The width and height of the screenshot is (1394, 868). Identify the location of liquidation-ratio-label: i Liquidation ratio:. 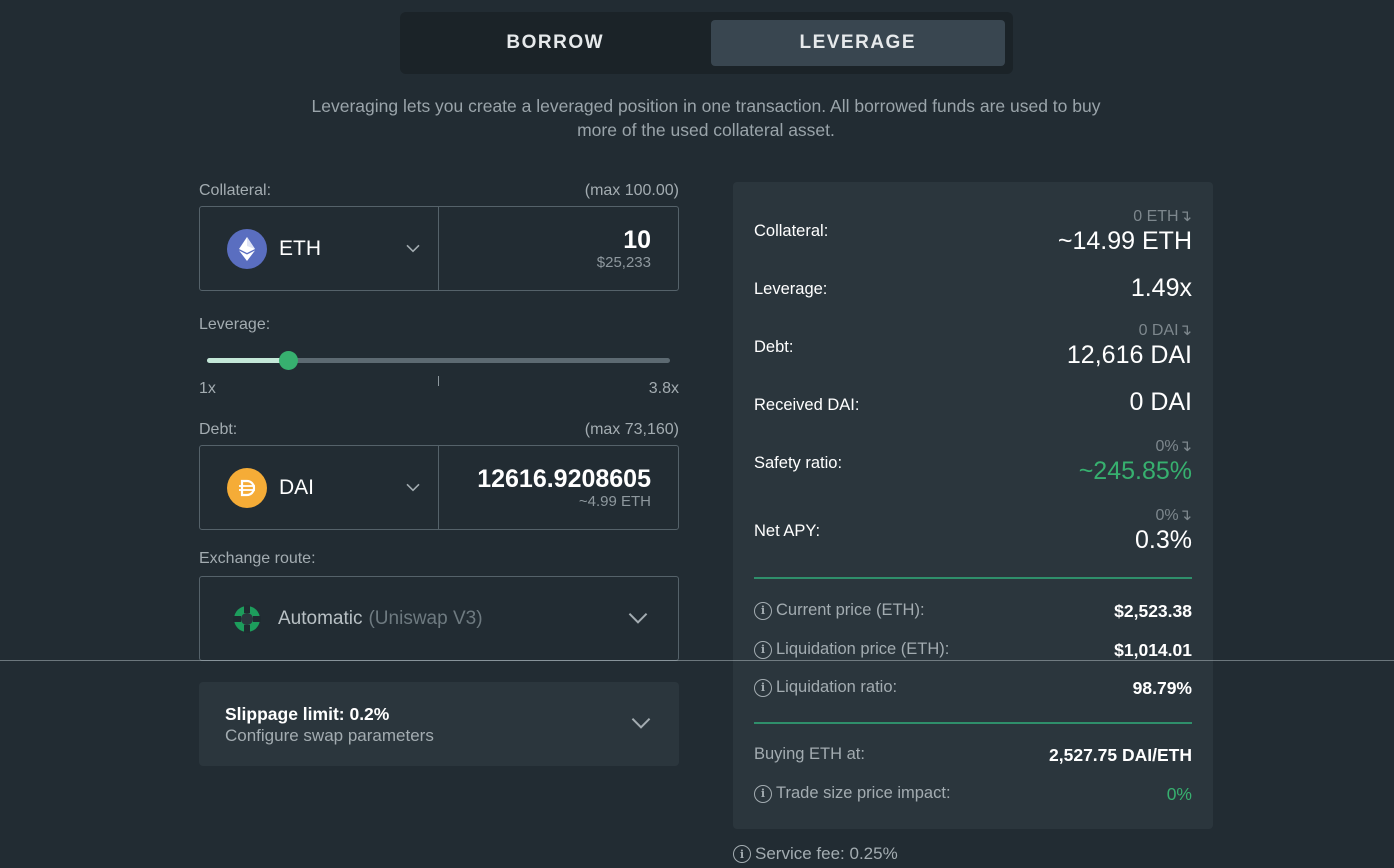
(825, 687).